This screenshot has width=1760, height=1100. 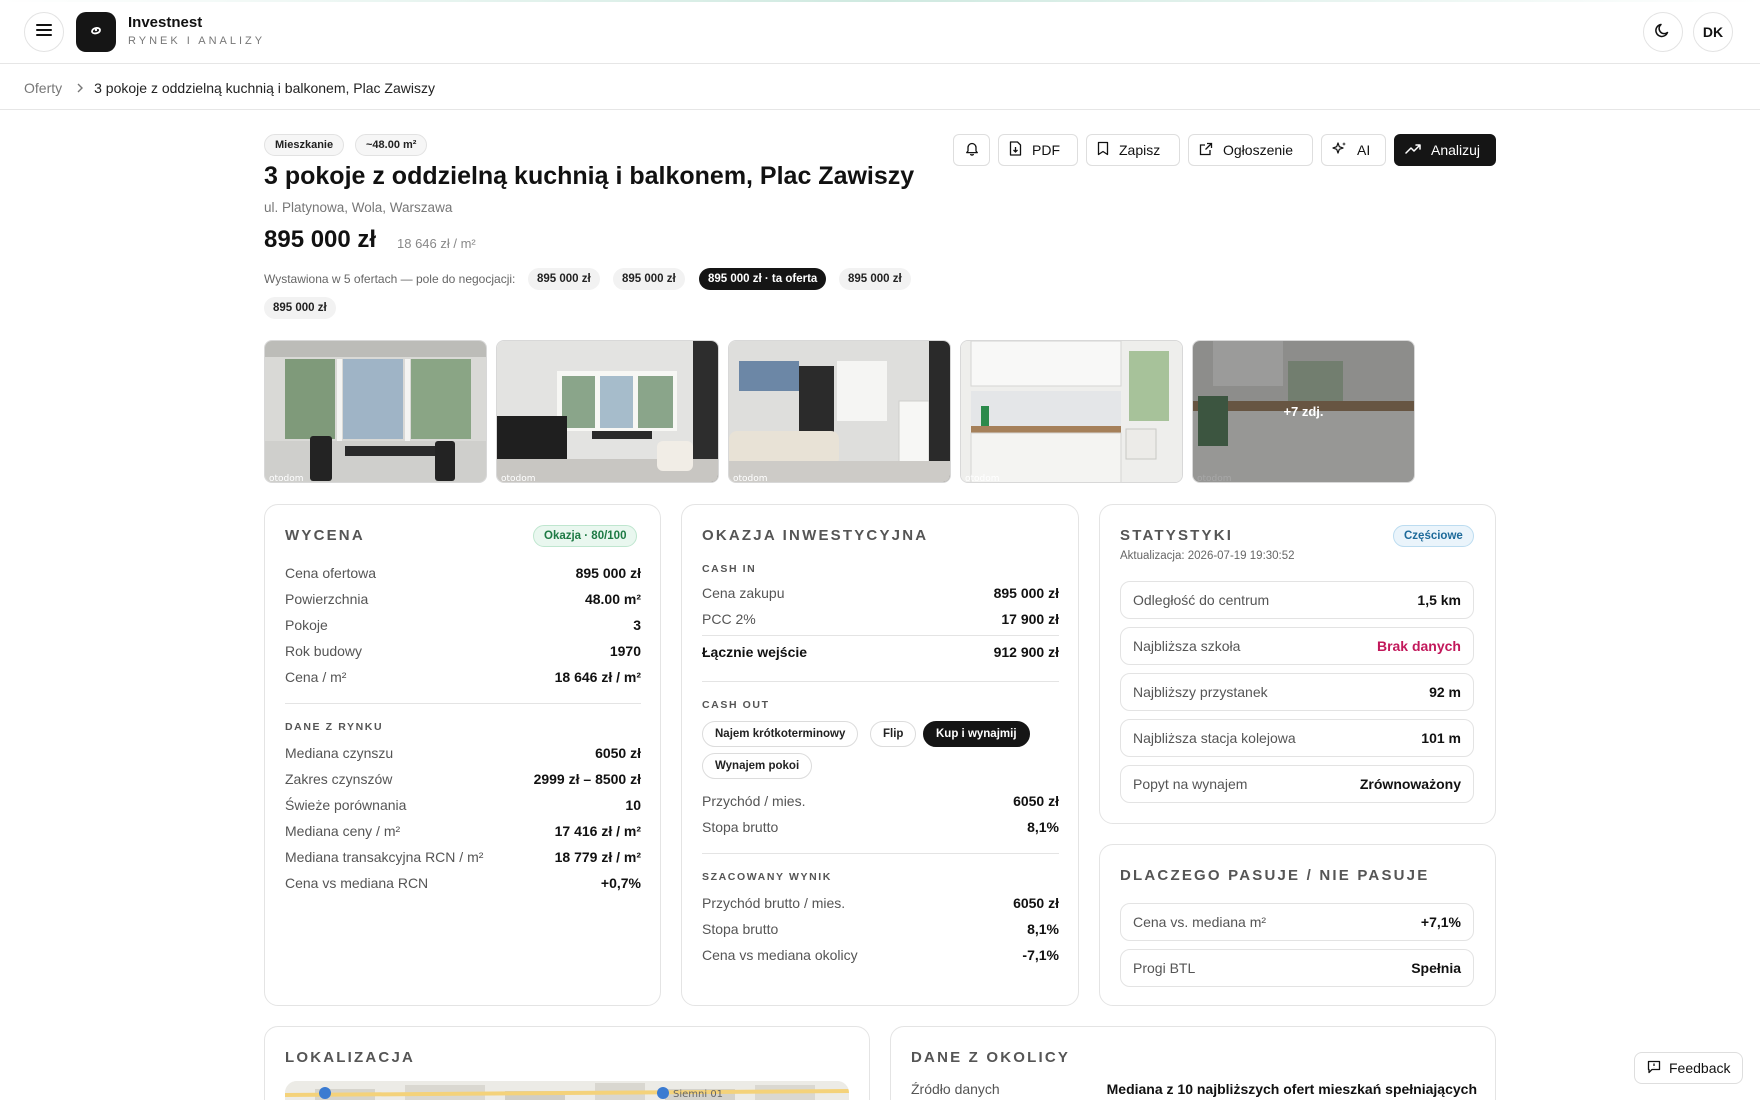 I want to click on location-card: LOKALIZACJA Siemni 01, so click(x=567, y=1063).